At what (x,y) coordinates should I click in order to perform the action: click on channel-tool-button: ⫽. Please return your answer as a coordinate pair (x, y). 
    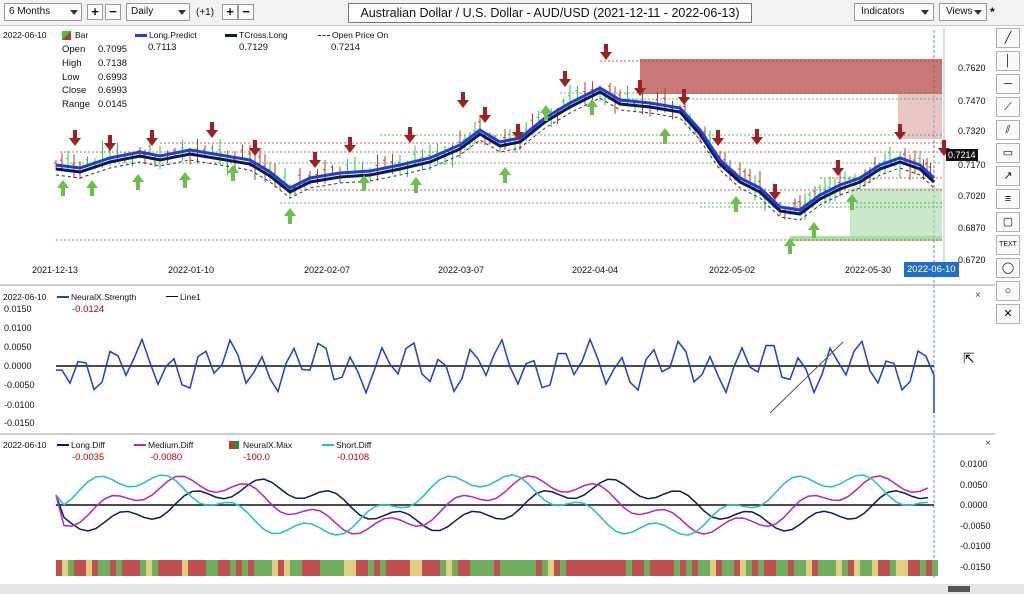
    Looking at the image, I should click on (1008, 130).